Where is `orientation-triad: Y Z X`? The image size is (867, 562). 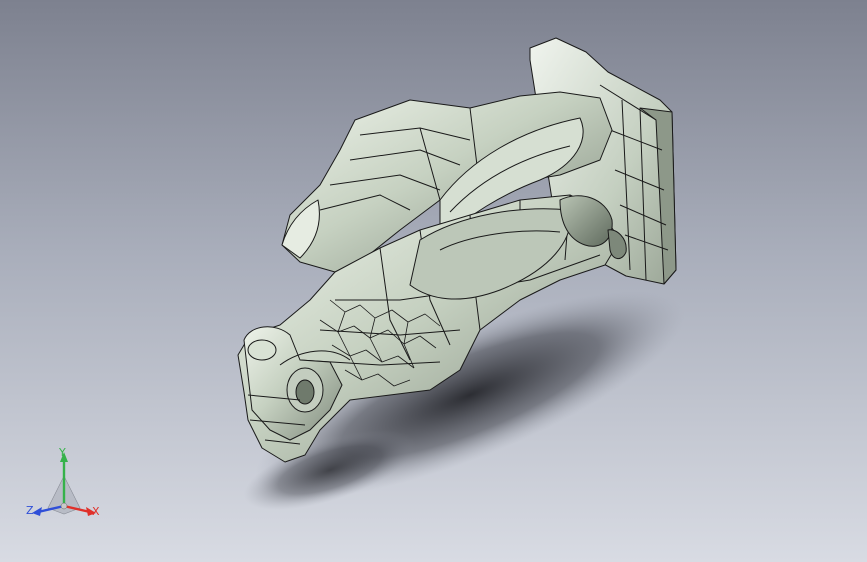
orientation-triad: Y Z X is located at coordinates (64, 484).